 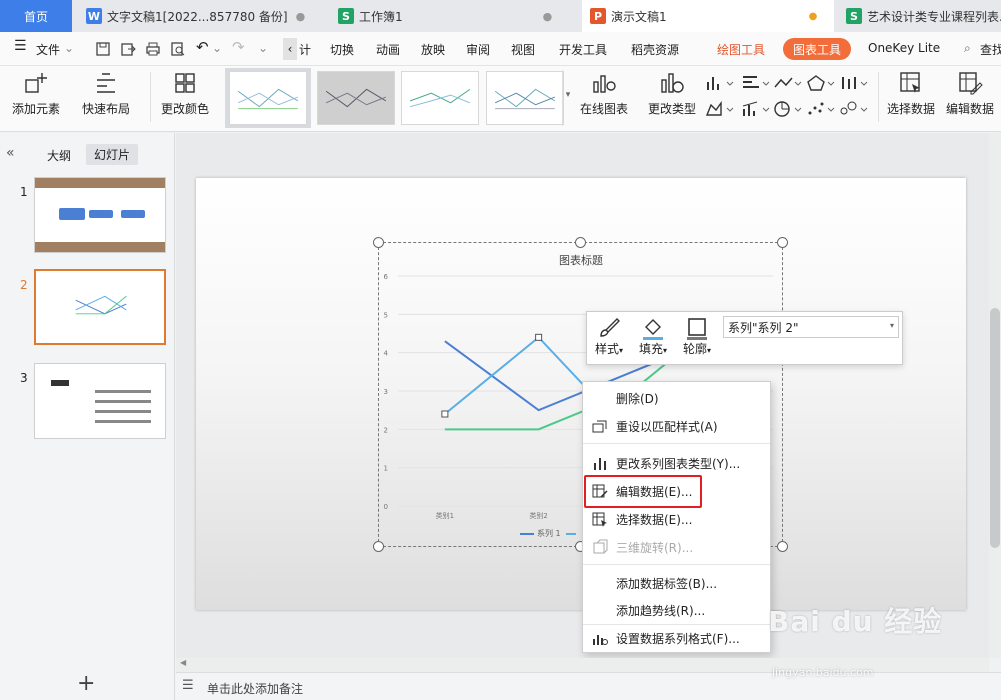 What do you see at coordinates (697, 349) in the screenshot?
I see `outline-label: 轮廓▾` at bounding box center [697, 349].